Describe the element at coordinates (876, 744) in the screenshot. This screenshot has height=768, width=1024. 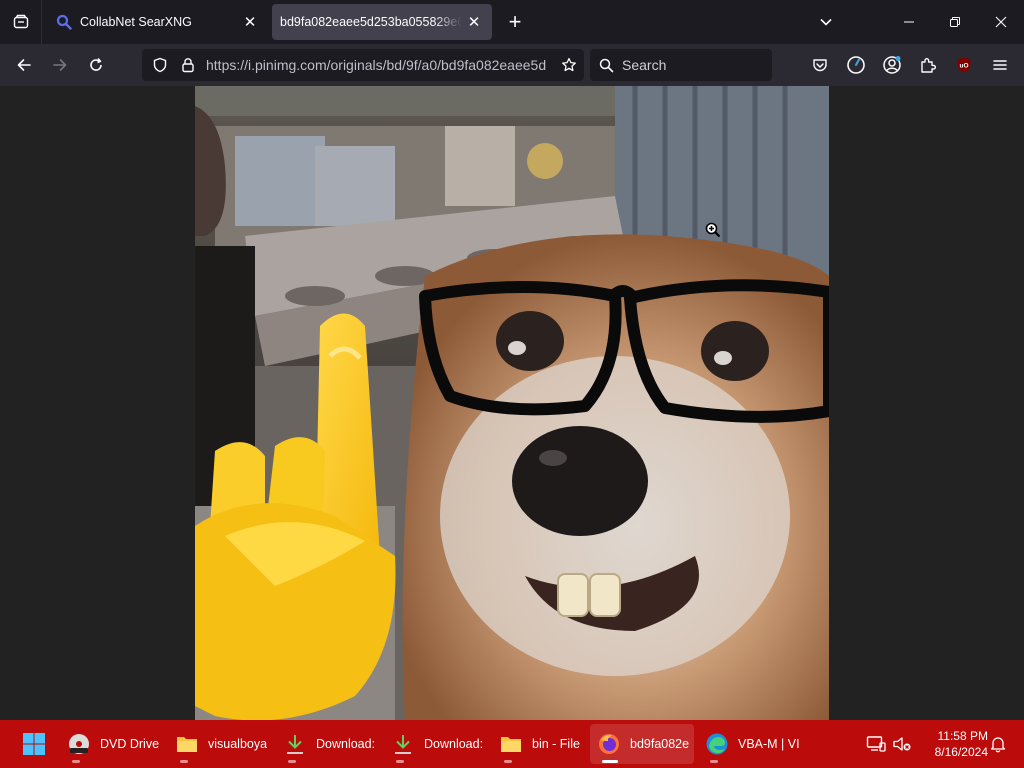
I see `network-tray-icon` at that location.